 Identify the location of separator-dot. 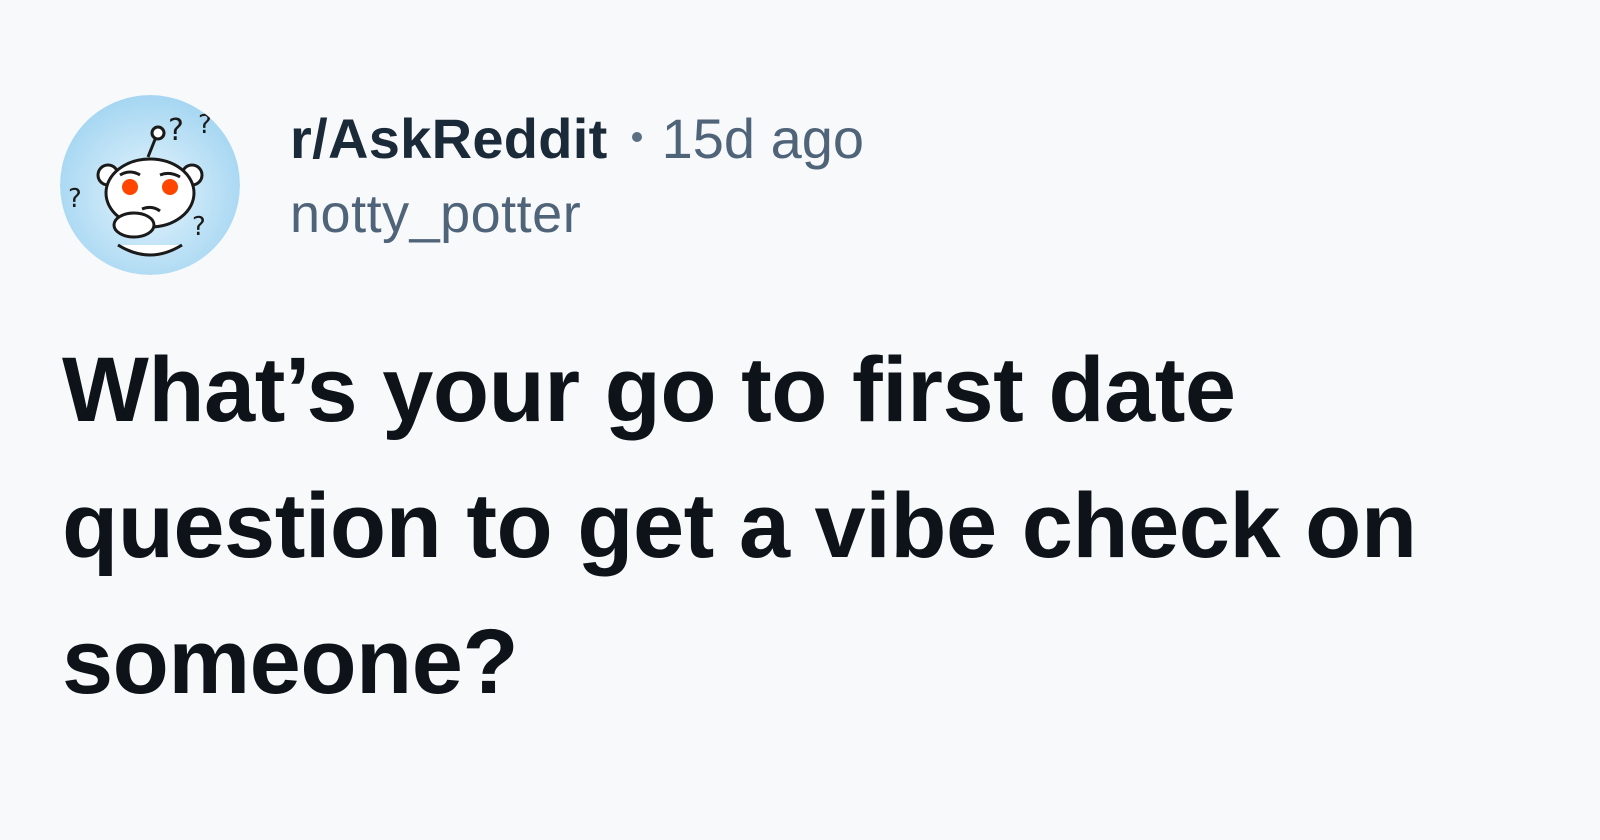
(636, 137).